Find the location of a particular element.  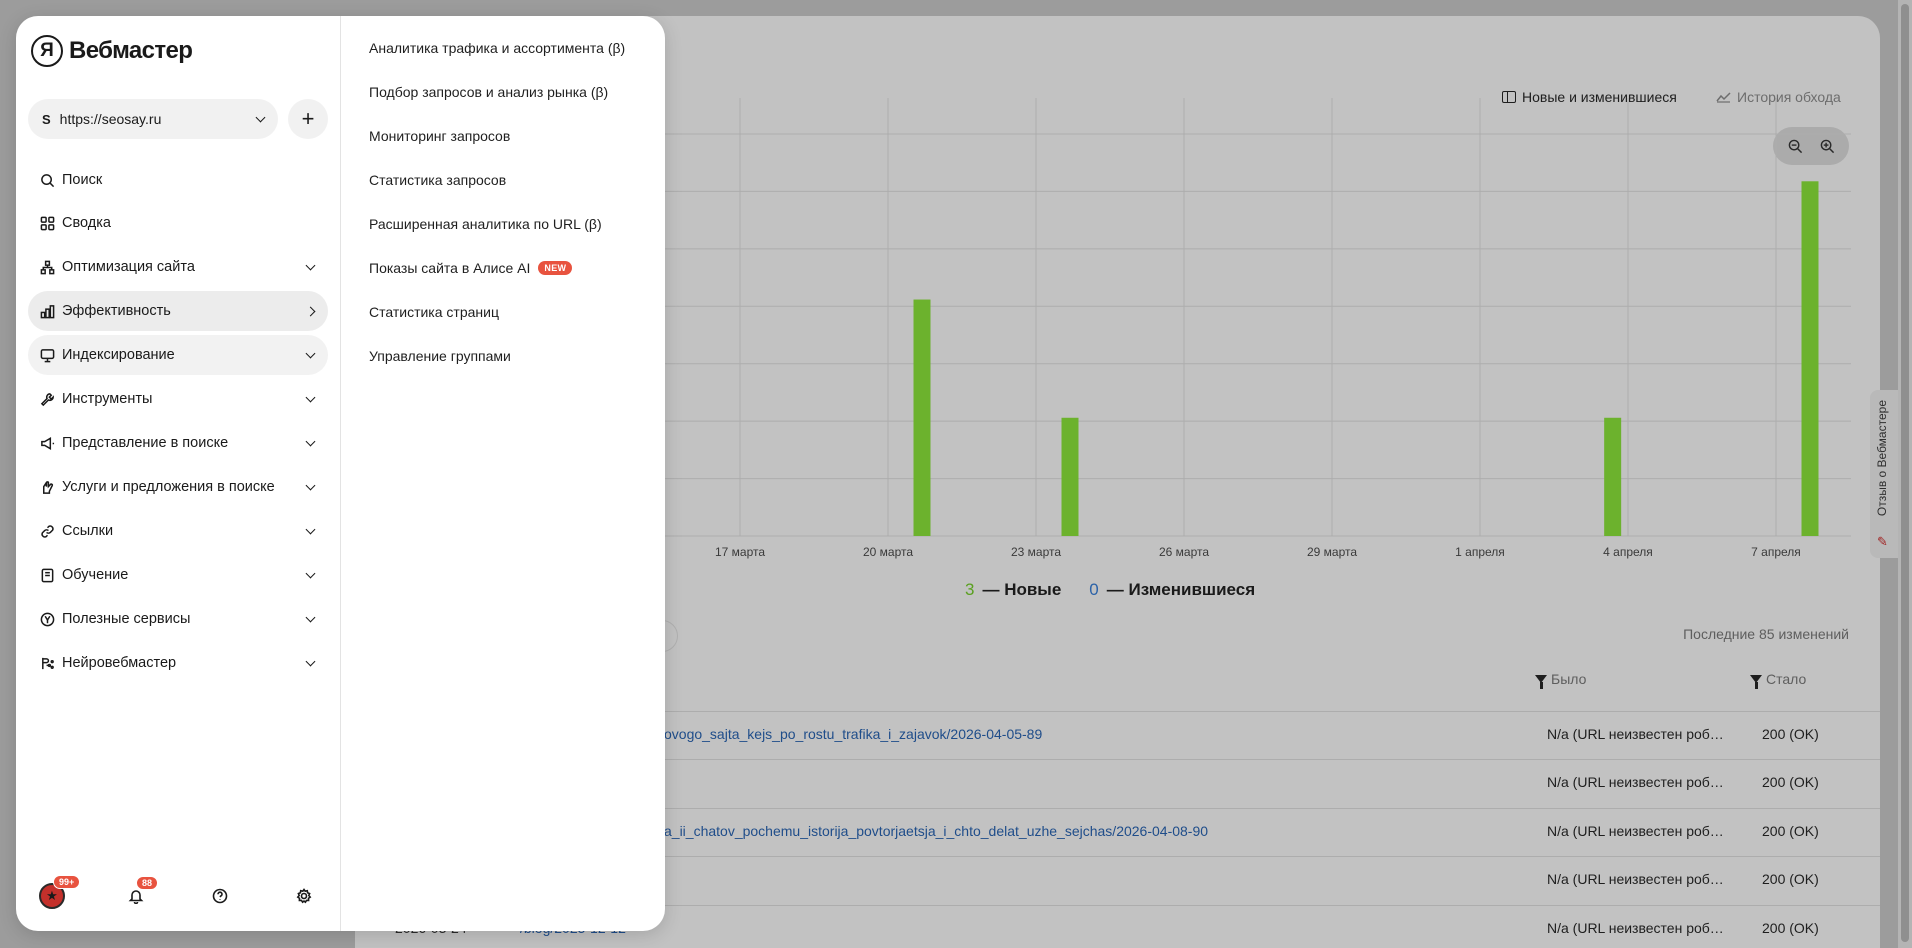

scrollbar-thumb is located at coordinates (1905, 473).